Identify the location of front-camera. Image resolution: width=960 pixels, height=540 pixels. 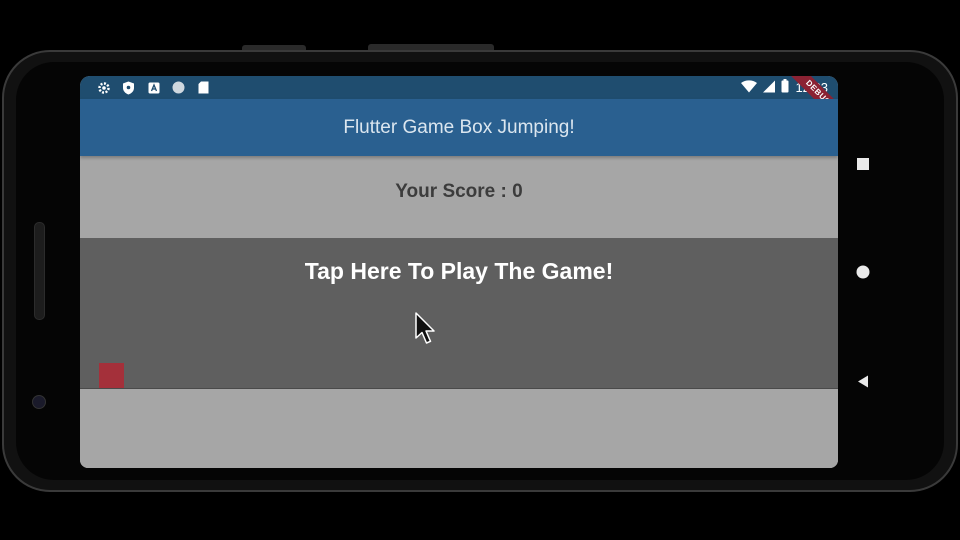
(39, 402).